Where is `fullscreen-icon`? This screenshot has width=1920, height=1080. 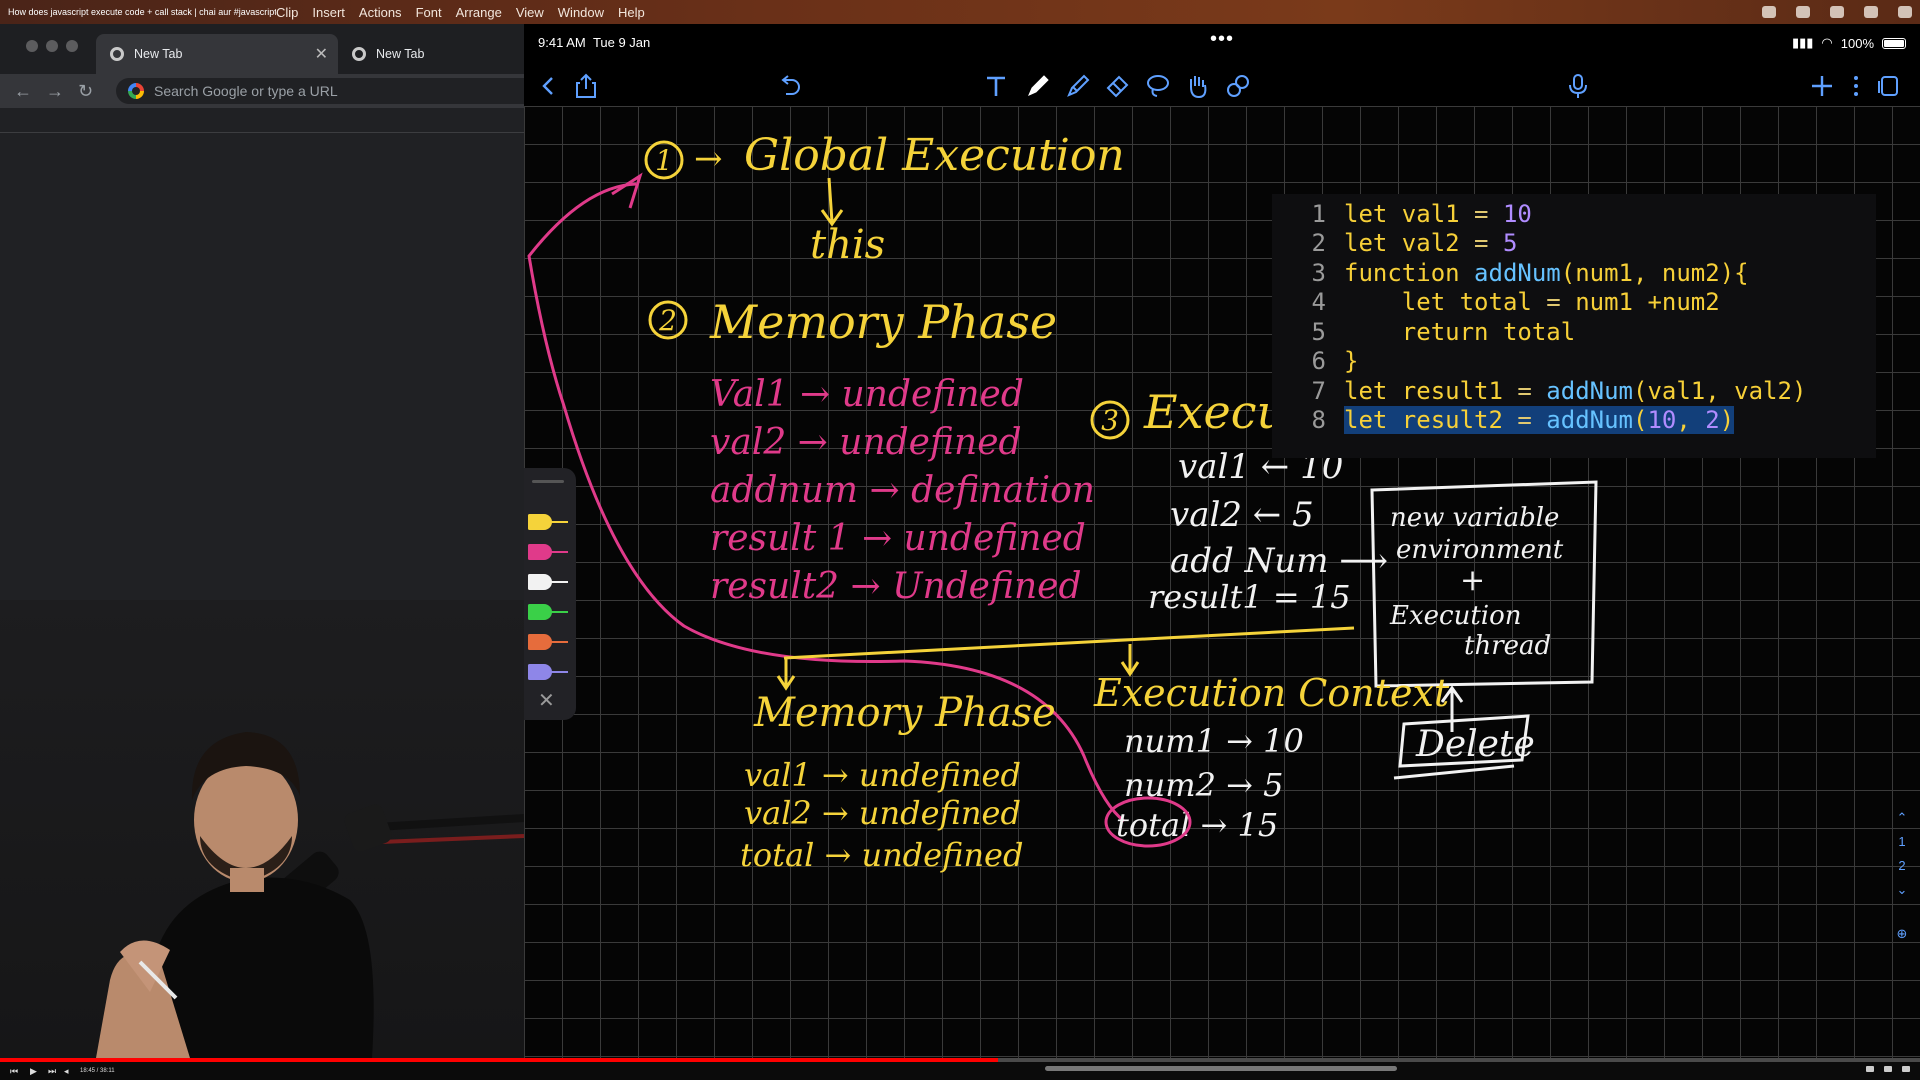
fullscreen-icon is located at coordinates (1906, 1069).